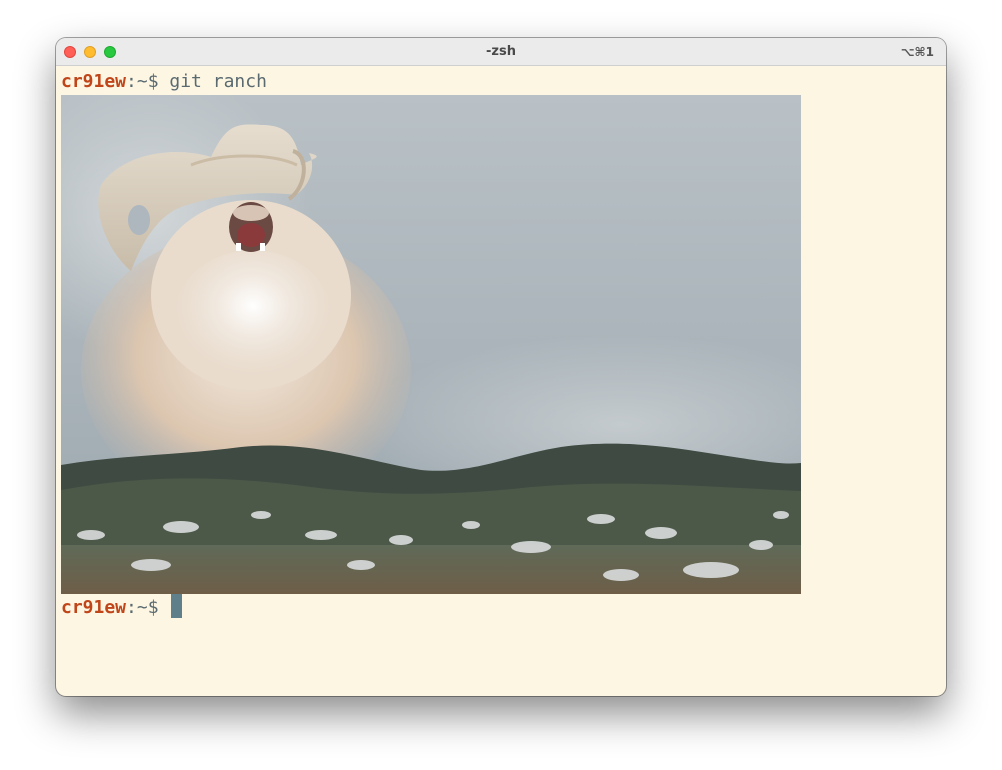  I want to click on window-shortcut: ⌥⌘1, so click(917, 52).